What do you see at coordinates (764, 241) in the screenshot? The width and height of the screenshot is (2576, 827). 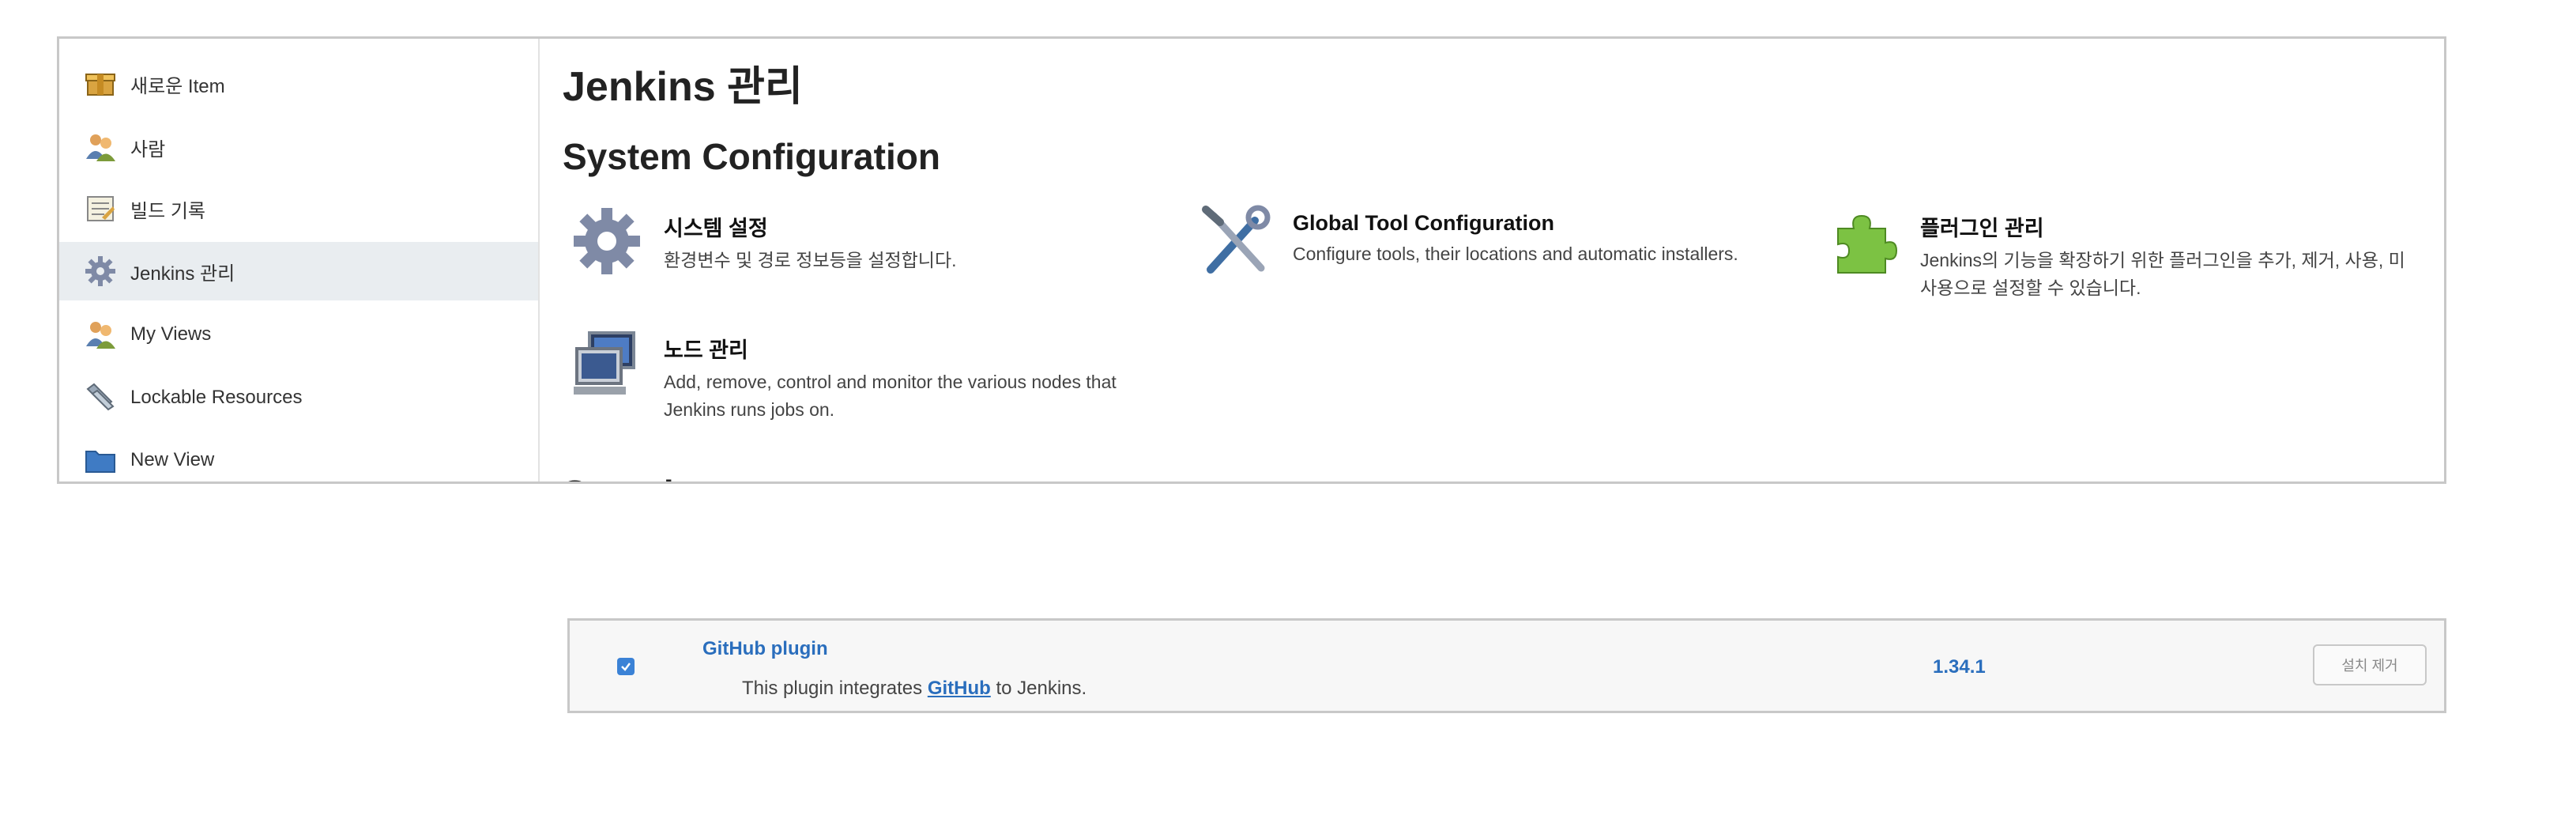 I see `manage-item-system-config: 시스템 설정 환경변수 및 경로 정보등을 설정합니다.` at bounding box center [764, 241].